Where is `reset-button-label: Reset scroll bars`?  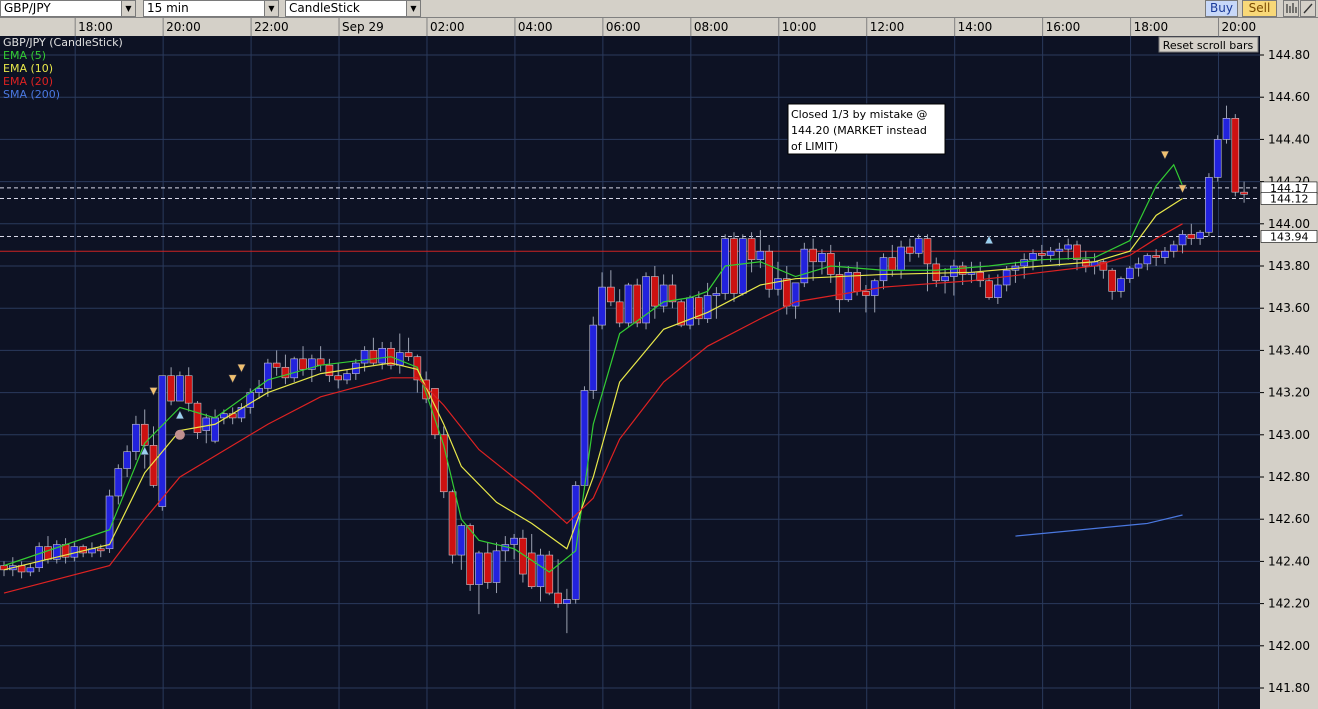
reset-button-label: Reset scroll bars is located at coordinates (1208, 45).